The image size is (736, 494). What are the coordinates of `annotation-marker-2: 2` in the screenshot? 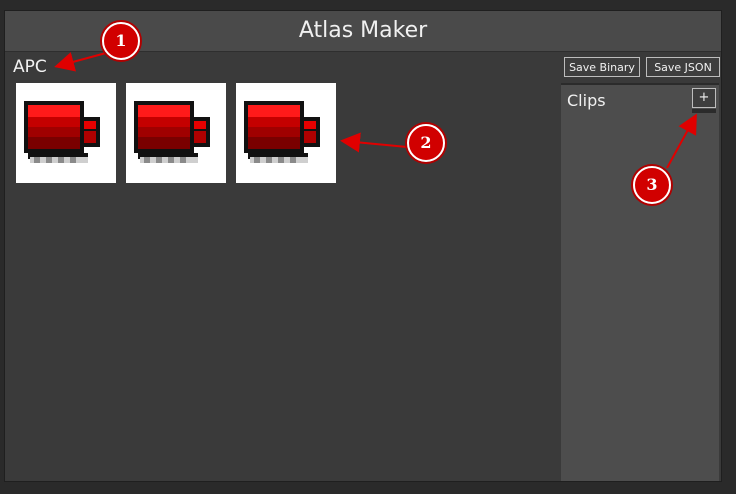 It's located at (426, 143).